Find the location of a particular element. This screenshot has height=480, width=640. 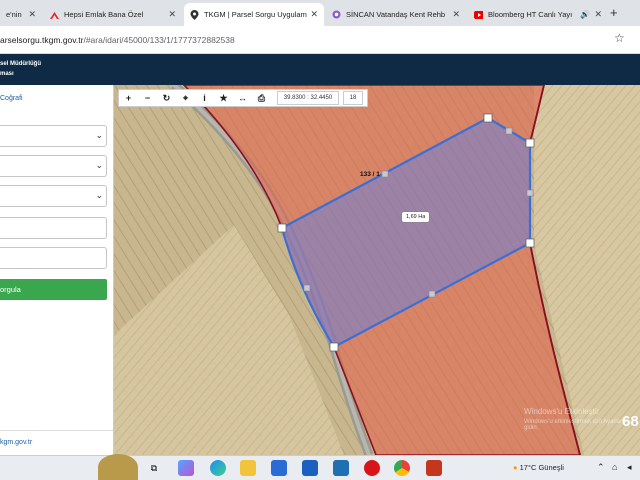

footer-link: kgm.gov.tr is located at coordinates (16, 442).